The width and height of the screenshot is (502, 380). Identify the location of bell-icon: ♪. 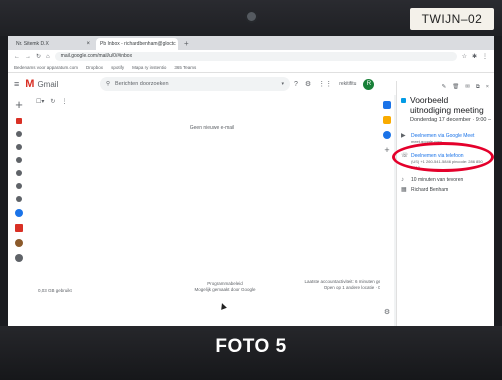
(402, 180).